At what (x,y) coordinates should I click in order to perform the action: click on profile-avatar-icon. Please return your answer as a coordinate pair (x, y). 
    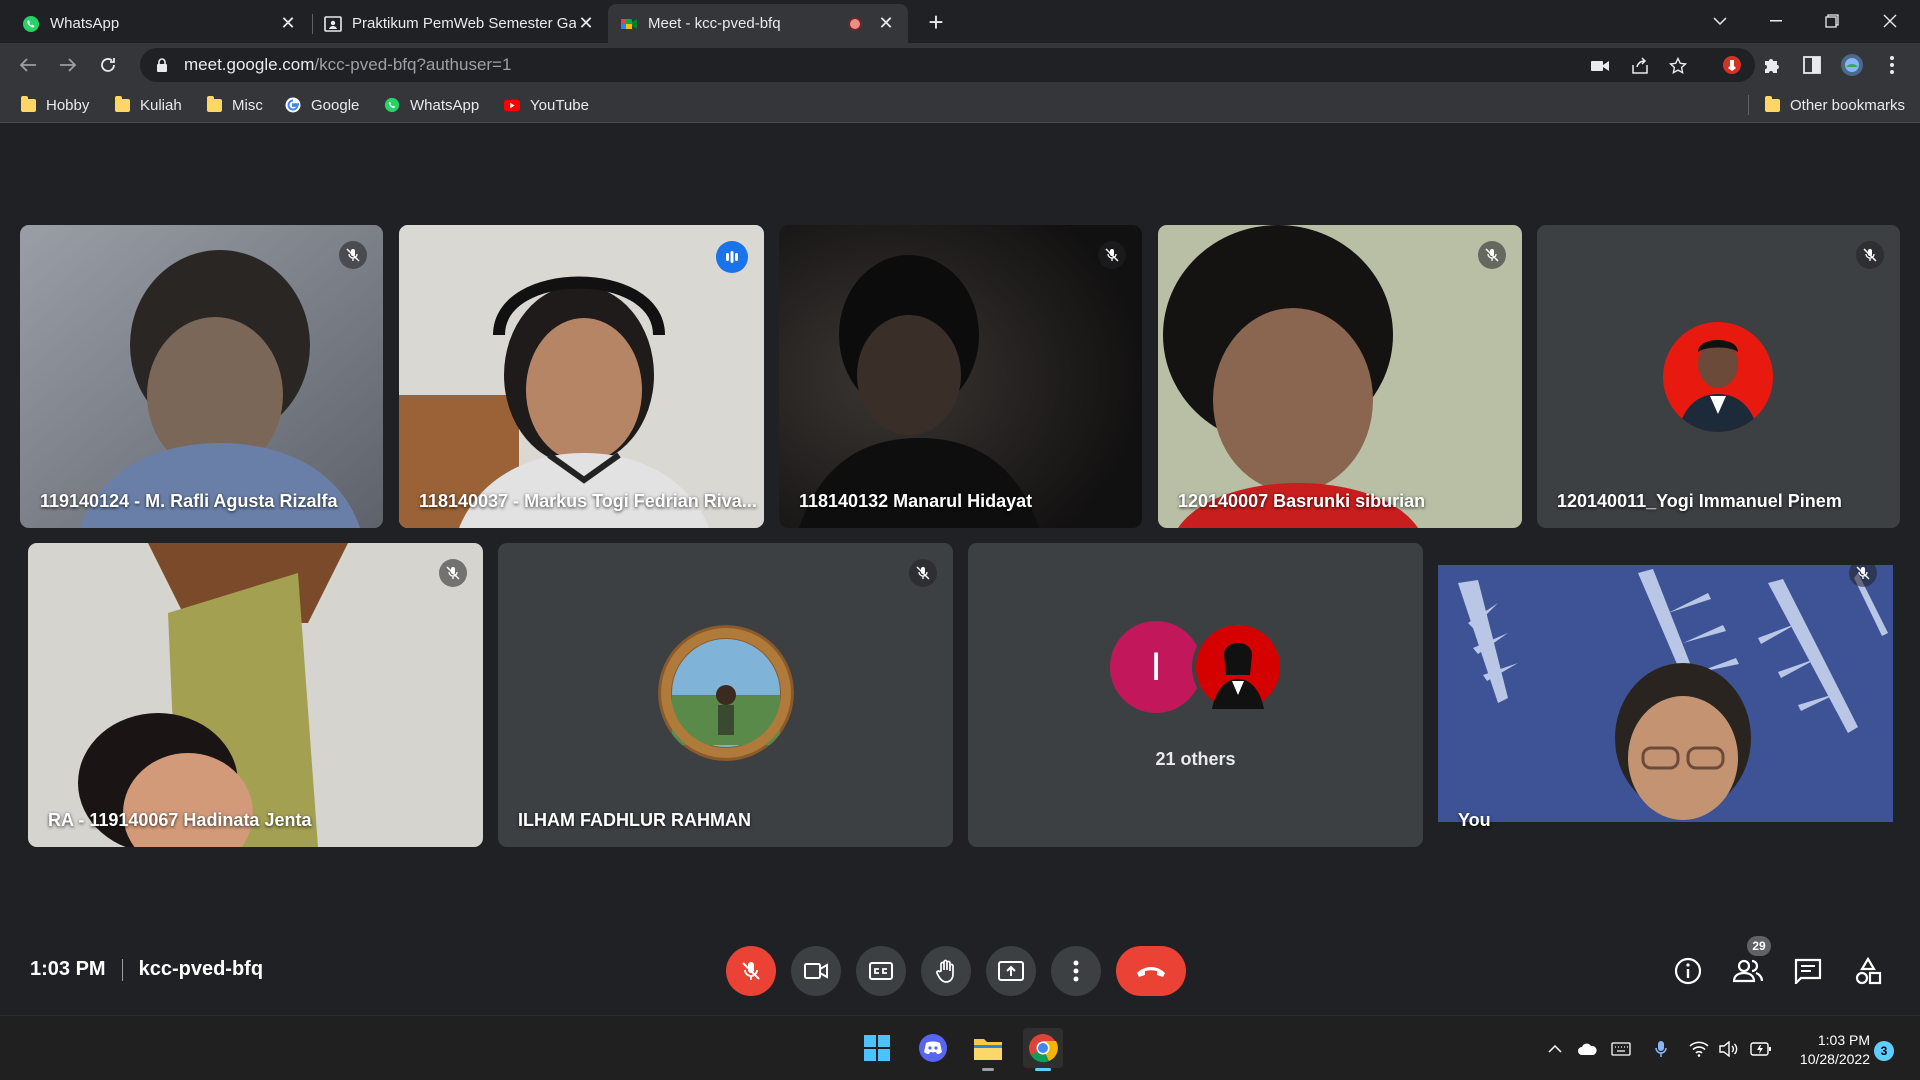
    Looking at the image, I should click on (1852, 65).